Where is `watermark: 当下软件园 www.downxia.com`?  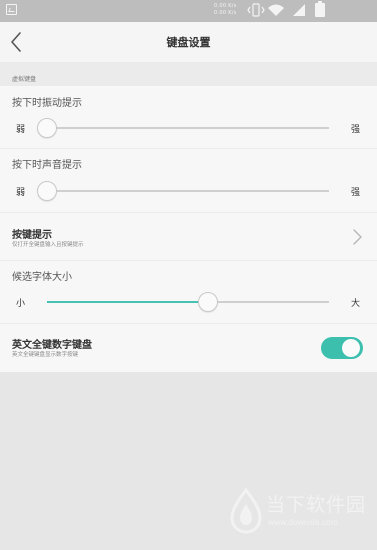
watermark: 当下软件园 www.downxia.com is located at coordinates (299, 511).